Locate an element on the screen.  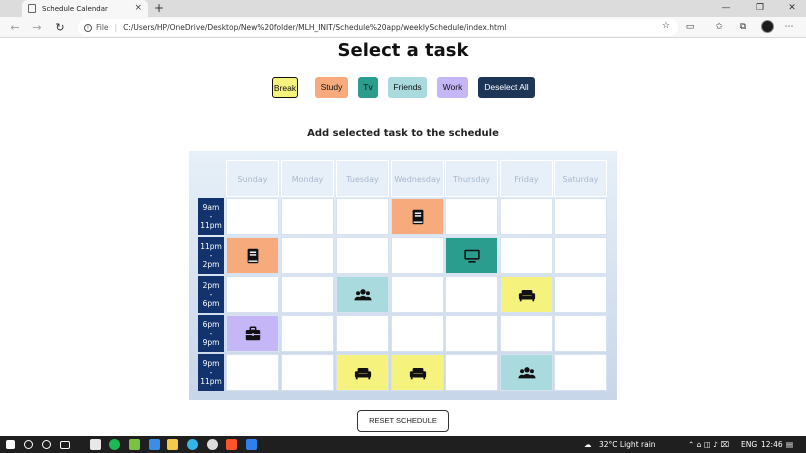
reset-schedule-button: RESET SCHEDULE is located at coordinates (403, 421).